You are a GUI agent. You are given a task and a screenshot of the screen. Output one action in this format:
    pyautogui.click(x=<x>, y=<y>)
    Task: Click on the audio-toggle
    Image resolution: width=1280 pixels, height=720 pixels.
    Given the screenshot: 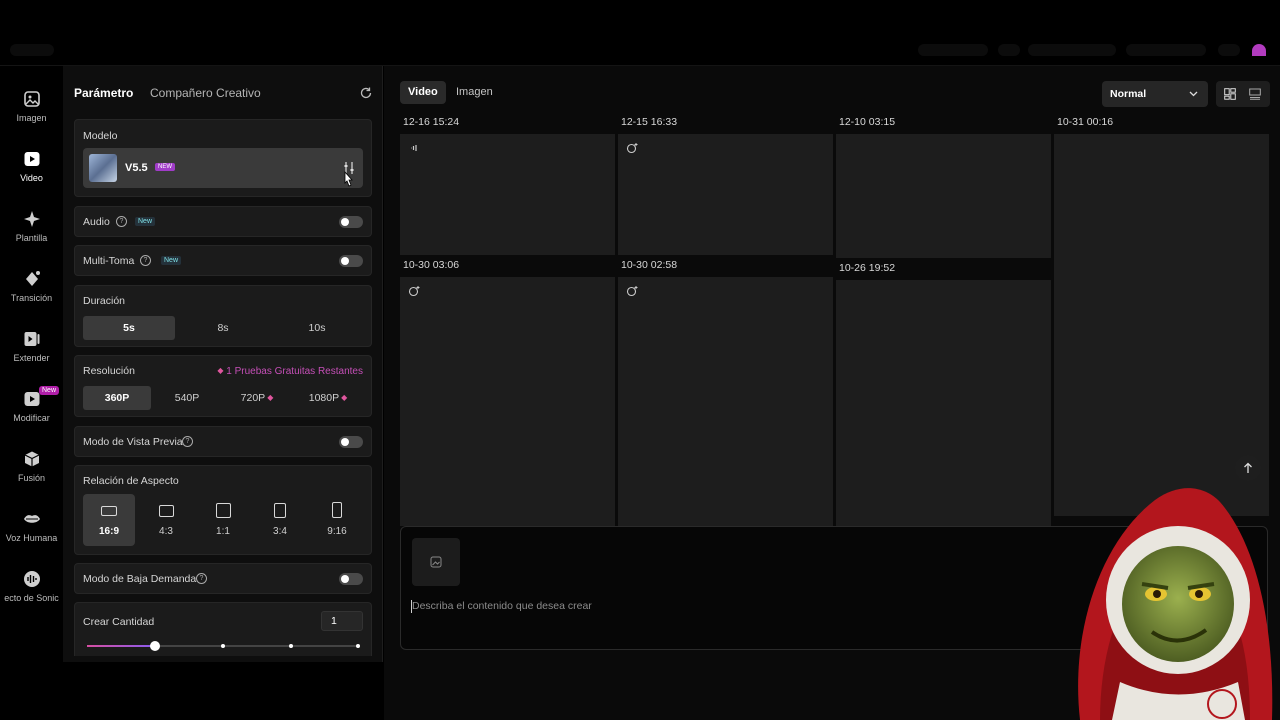 What is the action you would take?
    pyautogui.click(x=351, y=222)
    